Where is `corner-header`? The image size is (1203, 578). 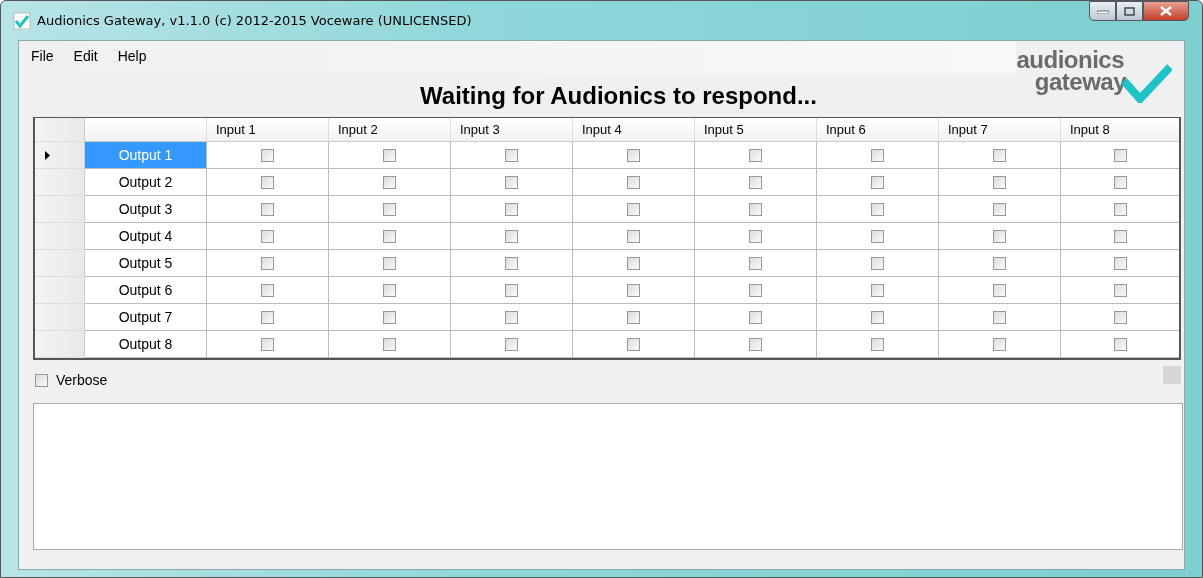 corner-header is located at coordinates (60, 130).